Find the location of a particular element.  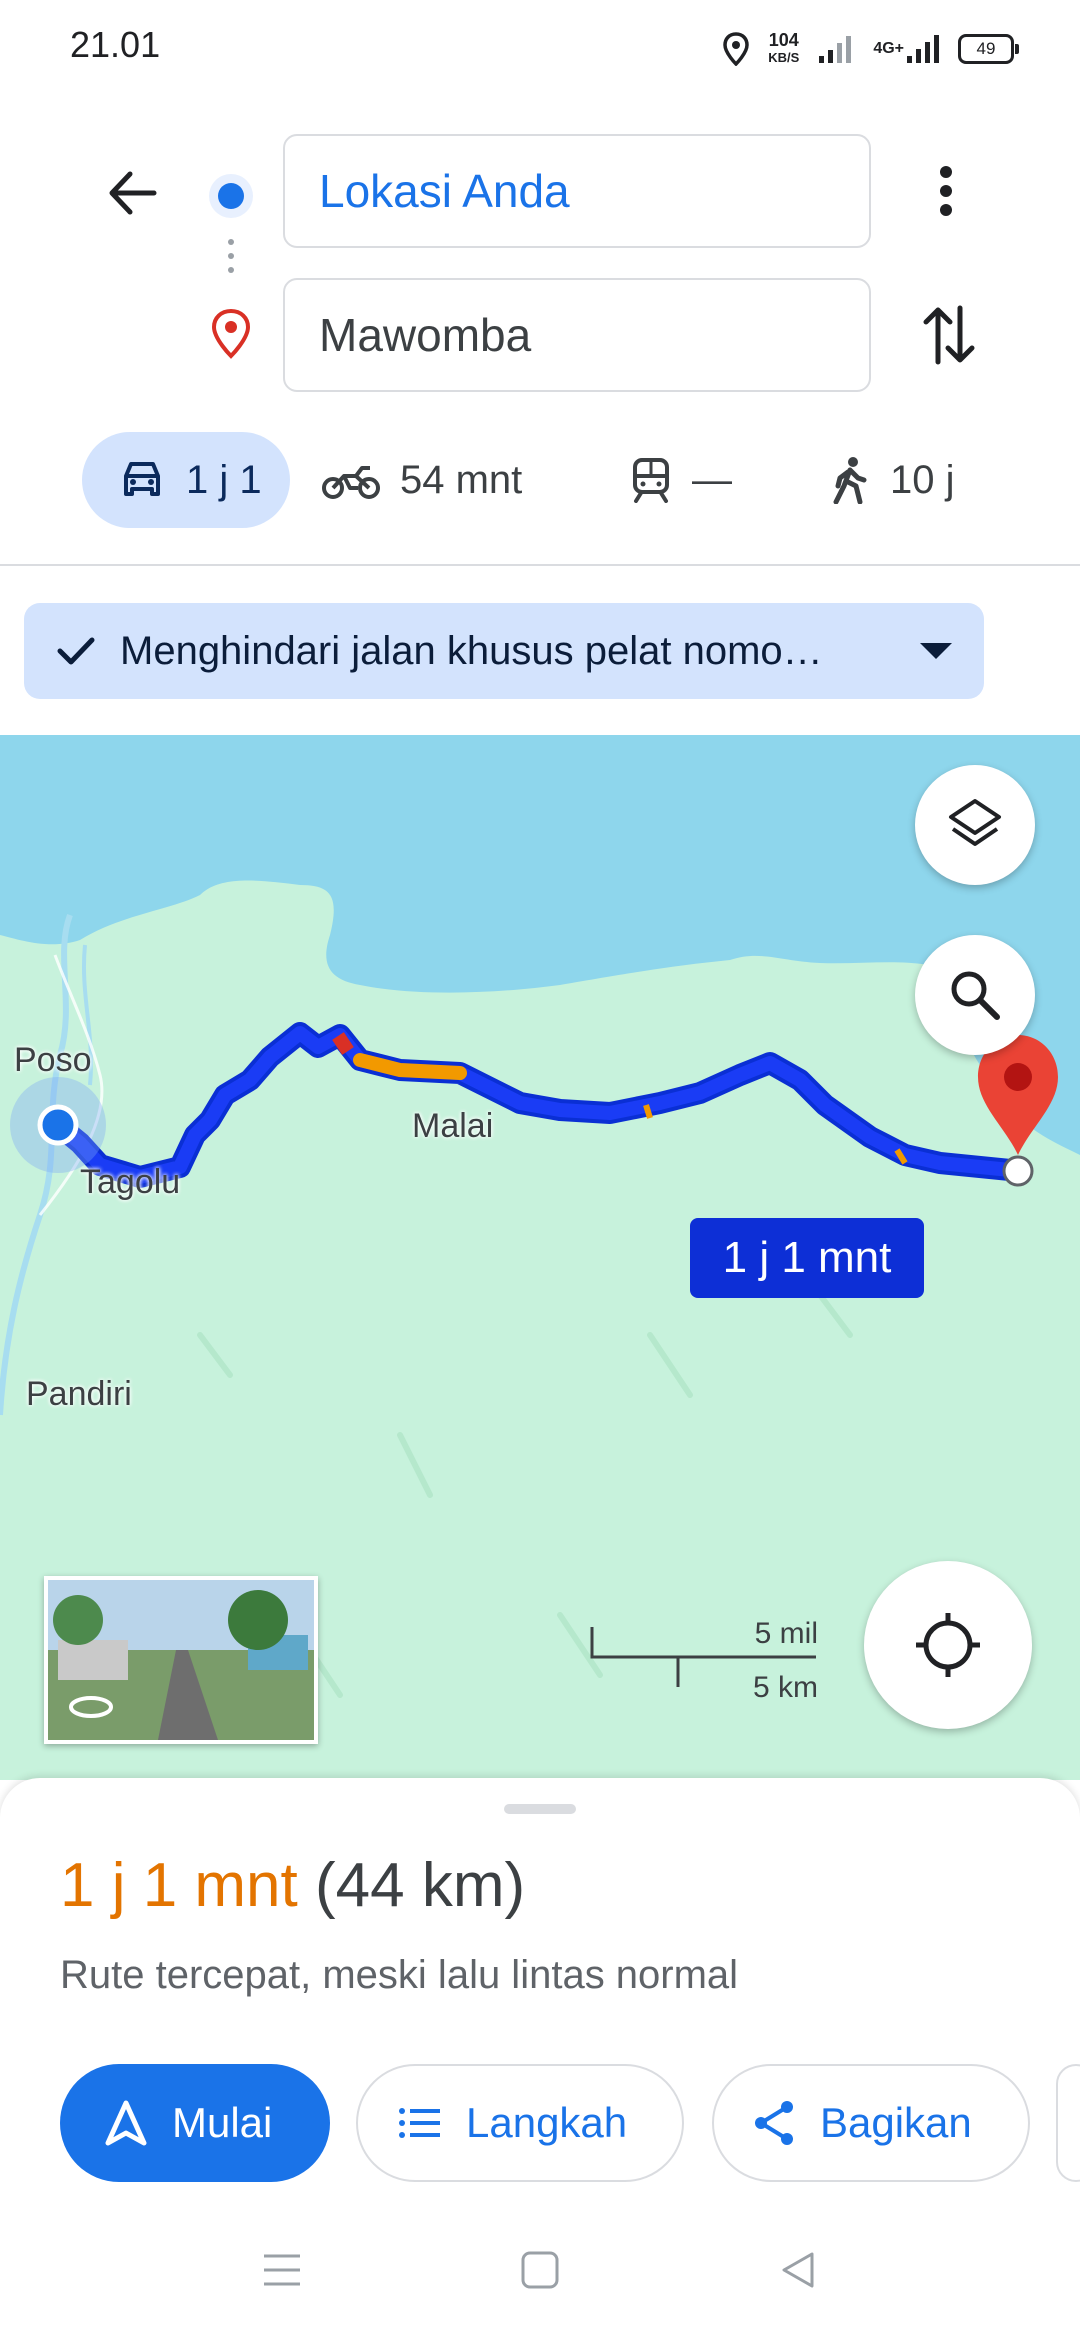

mode-tab-motorcycle: 54 mnt is located at coordinates (422, 480).